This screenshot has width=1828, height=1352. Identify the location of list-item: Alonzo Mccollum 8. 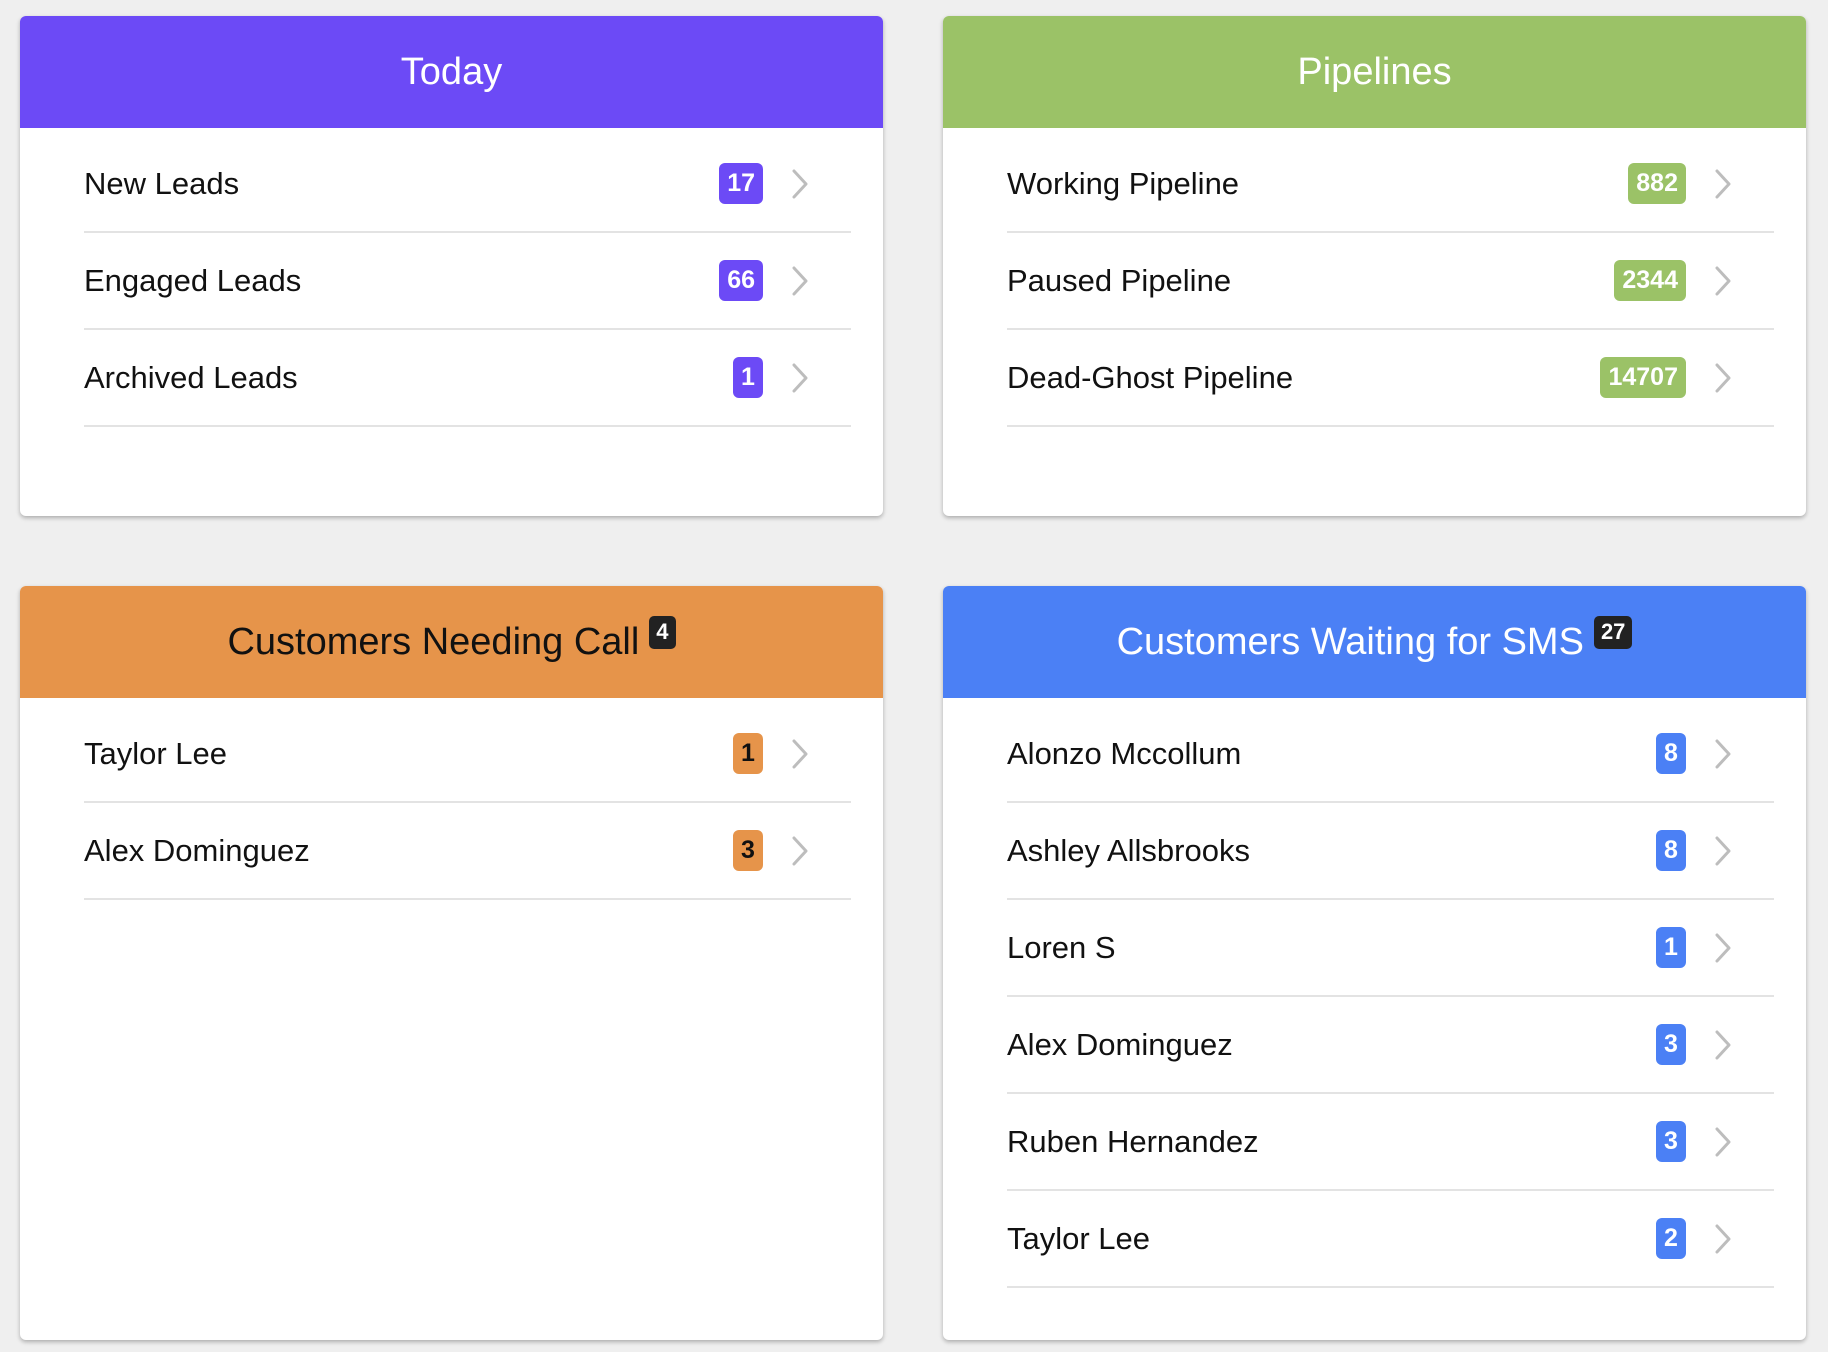
(1390, 754).